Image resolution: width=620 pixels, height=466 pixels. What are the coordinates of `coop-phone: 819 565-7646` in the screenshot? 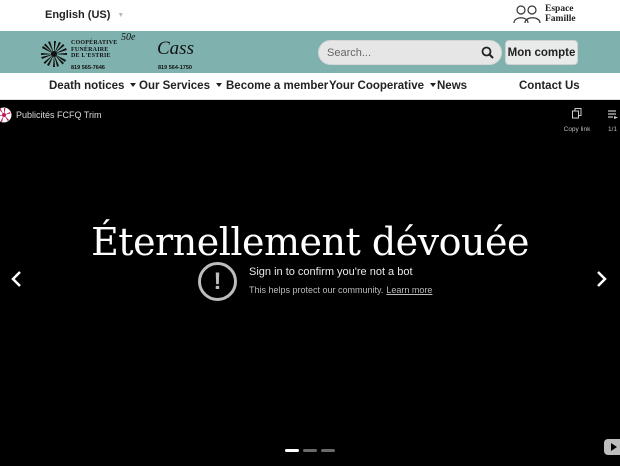 It's located at (88, 68).